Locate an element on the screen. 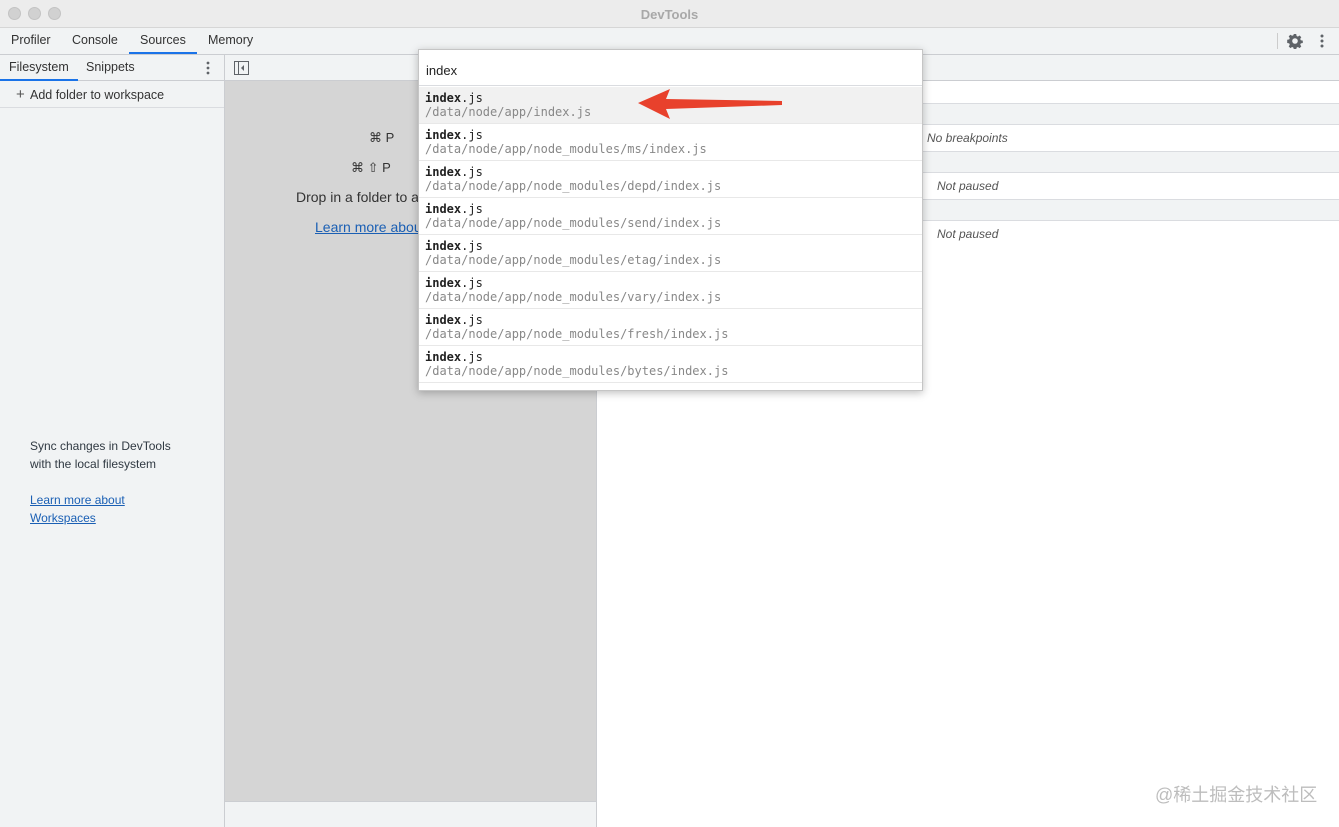  learn-workspaces-link: Learn more about Workspaces is located at coordinates (115, 509).